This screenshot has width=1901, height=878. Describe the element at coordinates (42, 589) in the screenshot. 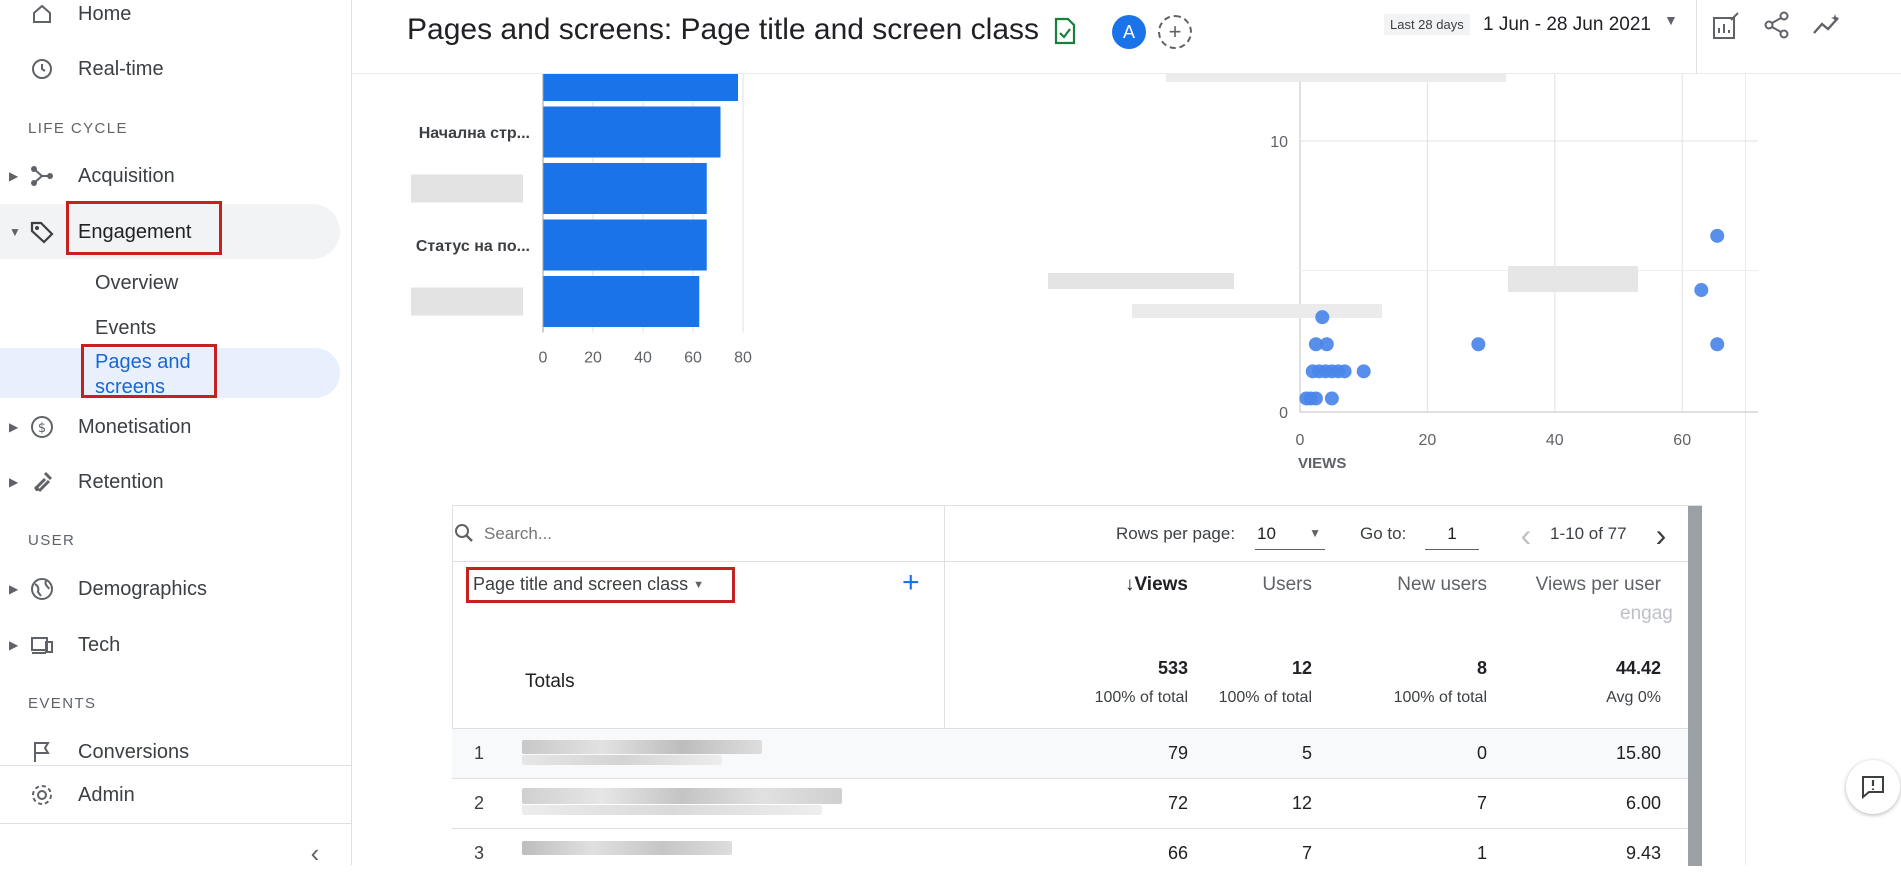

I see `globe-icon` at that location.